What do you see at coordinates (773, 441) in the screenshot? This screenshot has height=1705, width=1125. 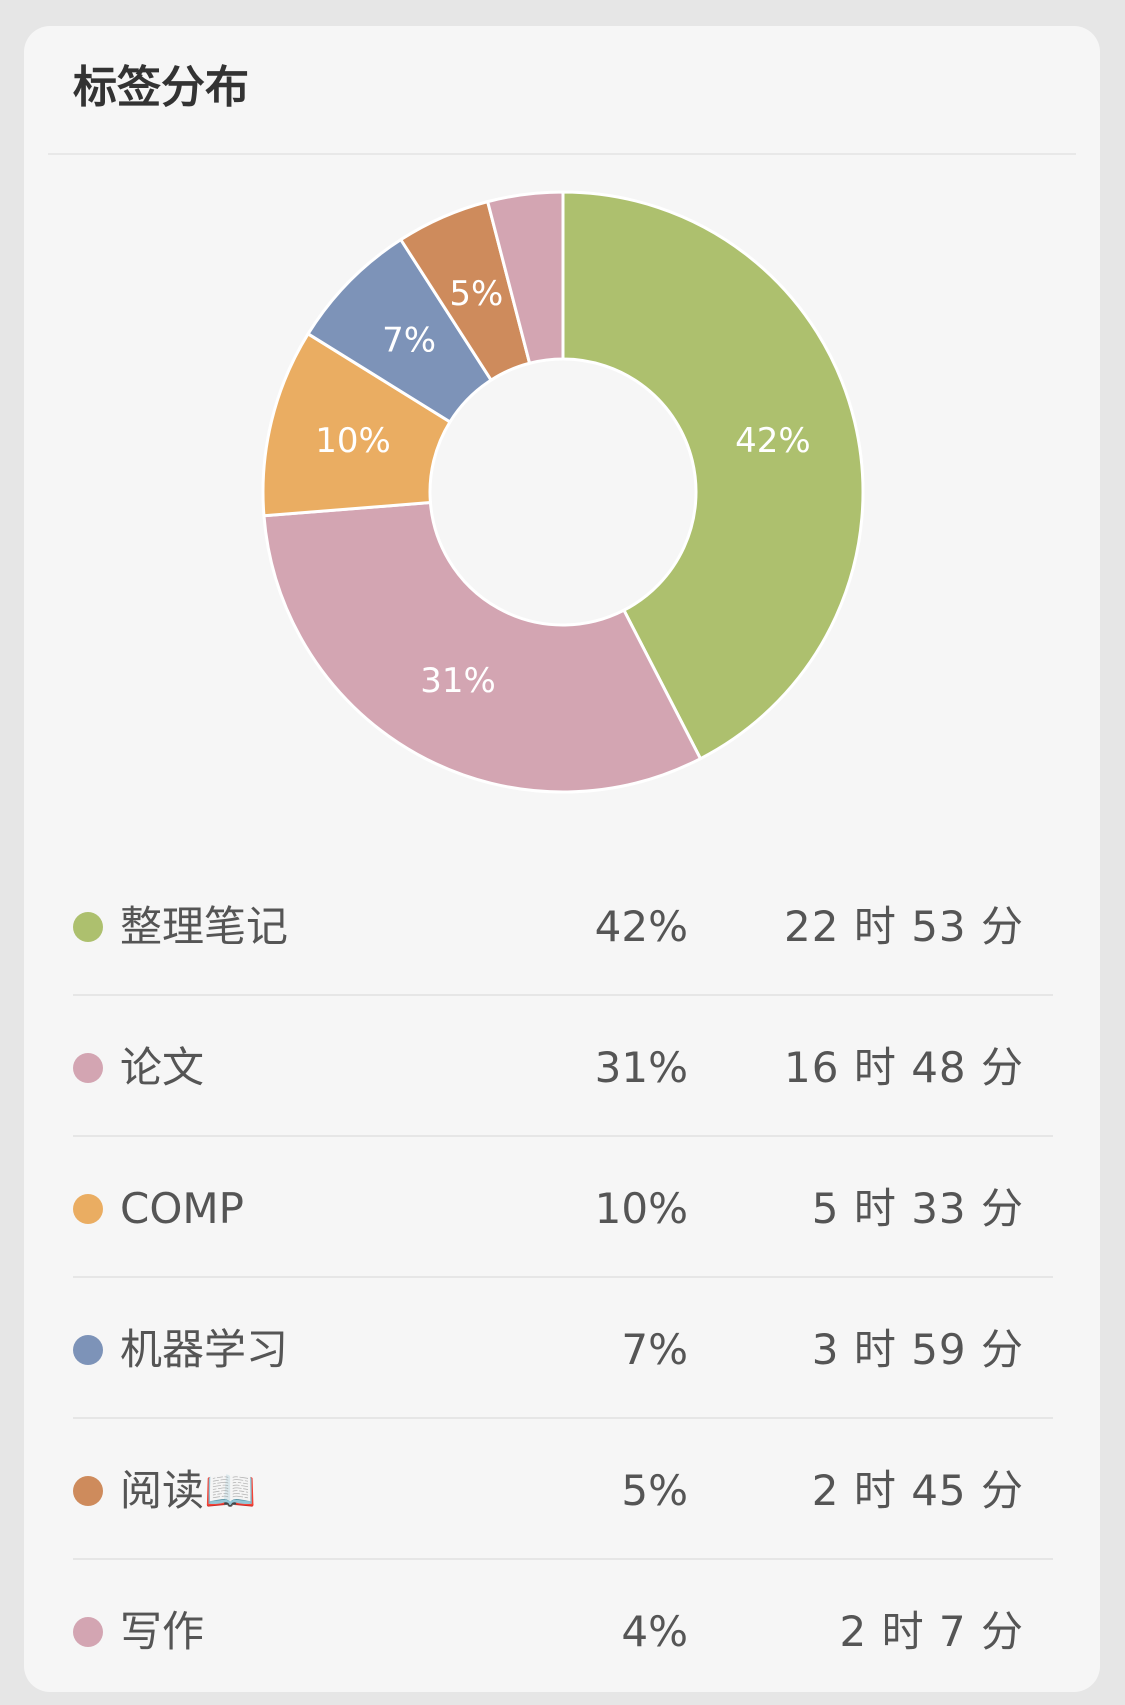 I see `slice-percent-label: 42%` at bounding box center [773, 441].